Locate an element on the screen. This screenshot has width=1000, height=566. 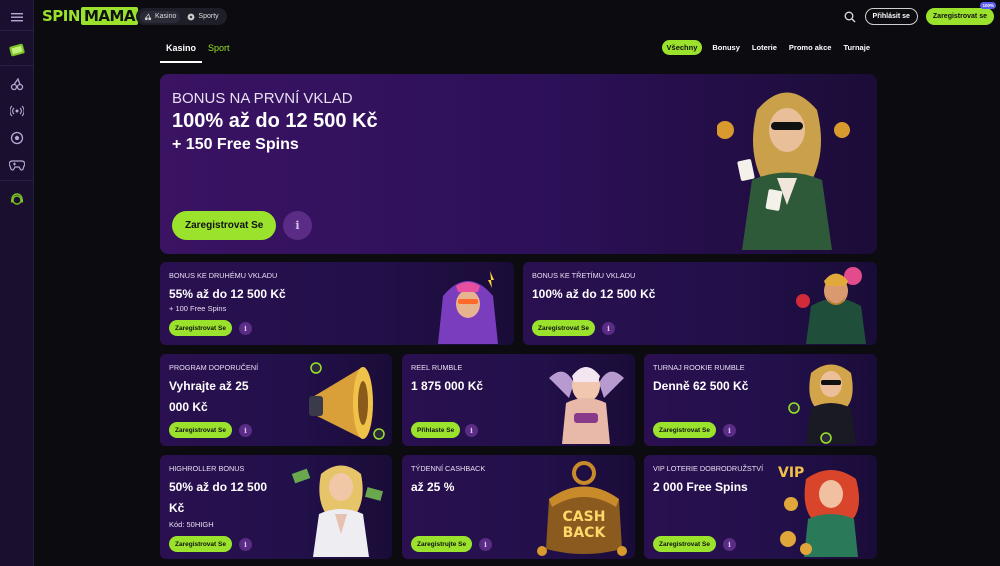
card-login-button: Přihlaste Se is located at coordinates (436, 430).